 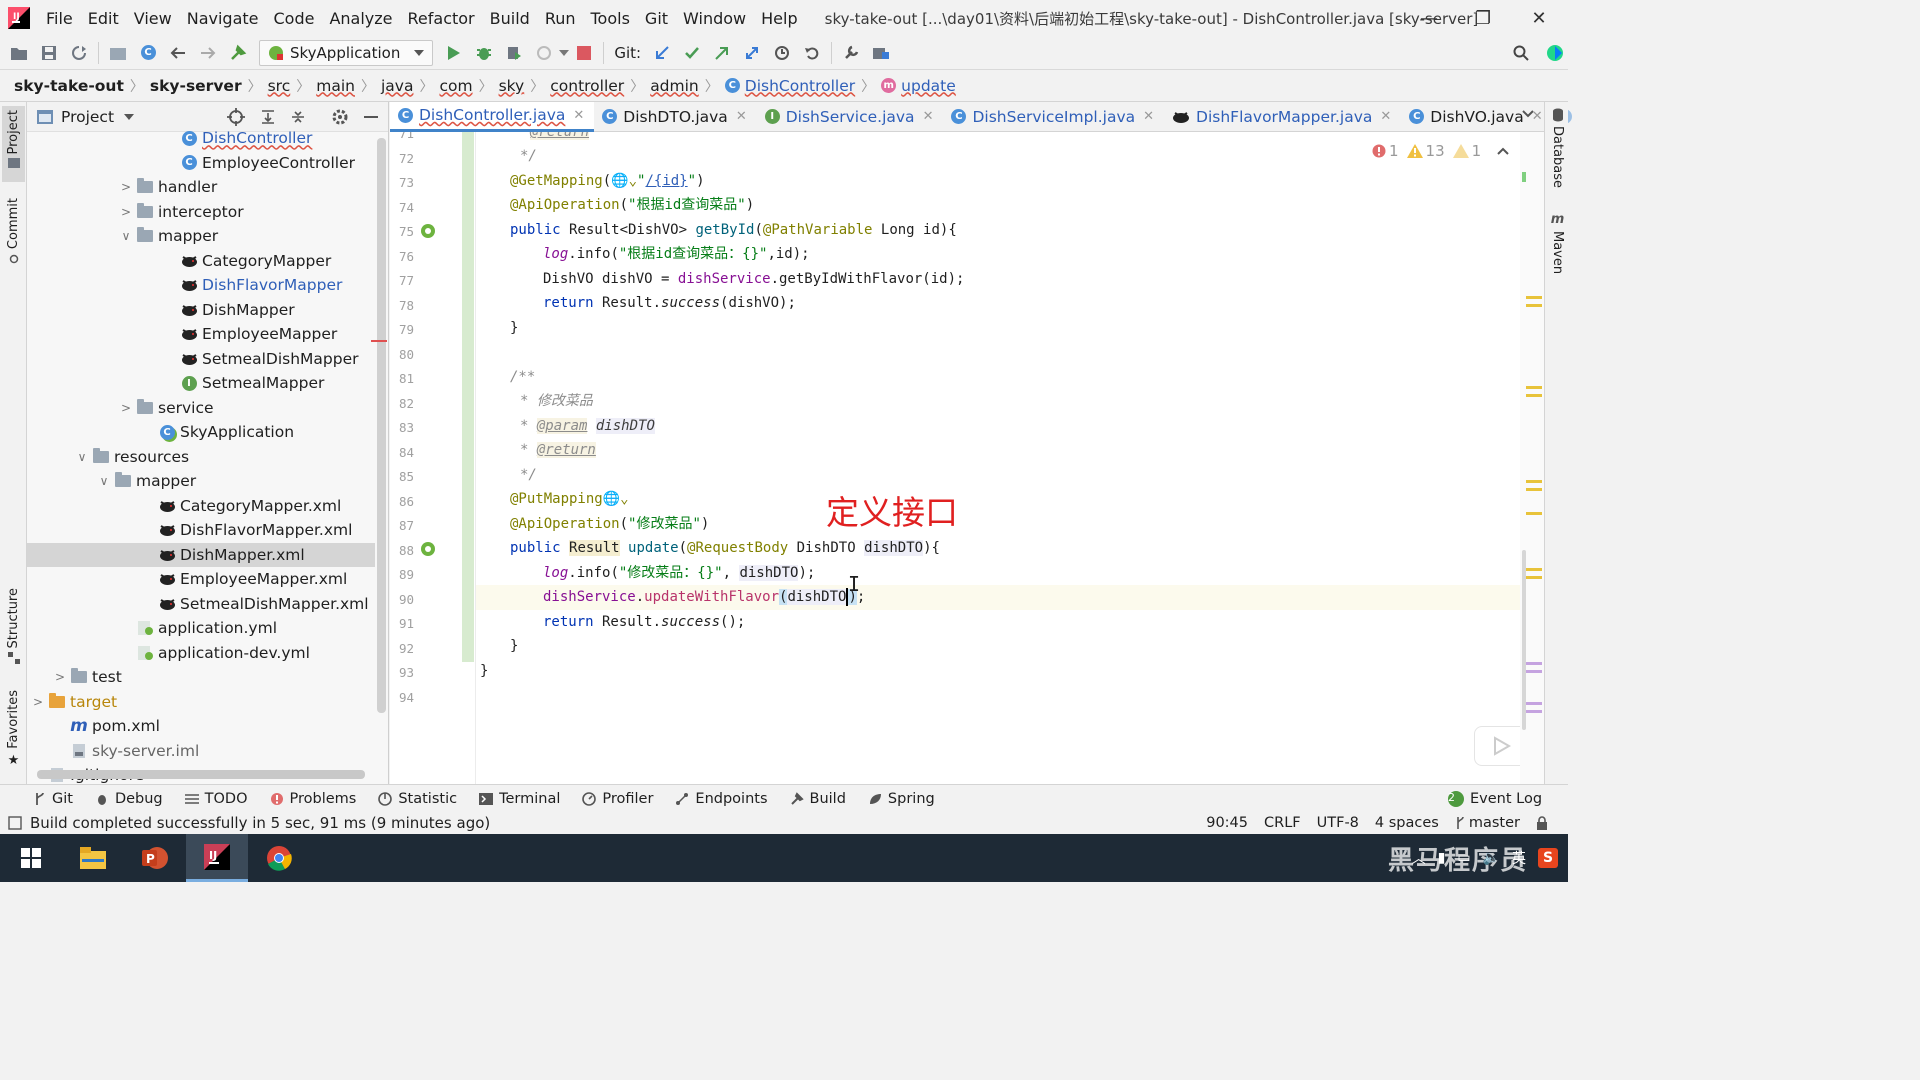 What do you see at coordinates (850, 117) in the screenshot?
I see `tab-dishservice: I DishService.java ✕` at bounding box center [850, 117].